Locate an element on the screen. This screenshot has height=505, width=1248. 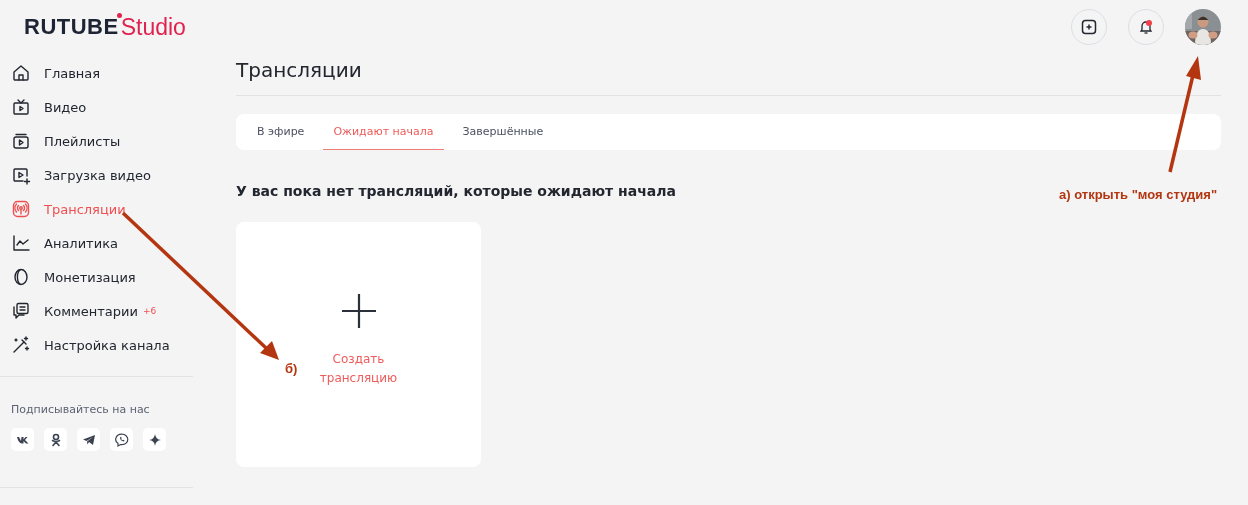
upload-icon is located at coordinates (21, 175).